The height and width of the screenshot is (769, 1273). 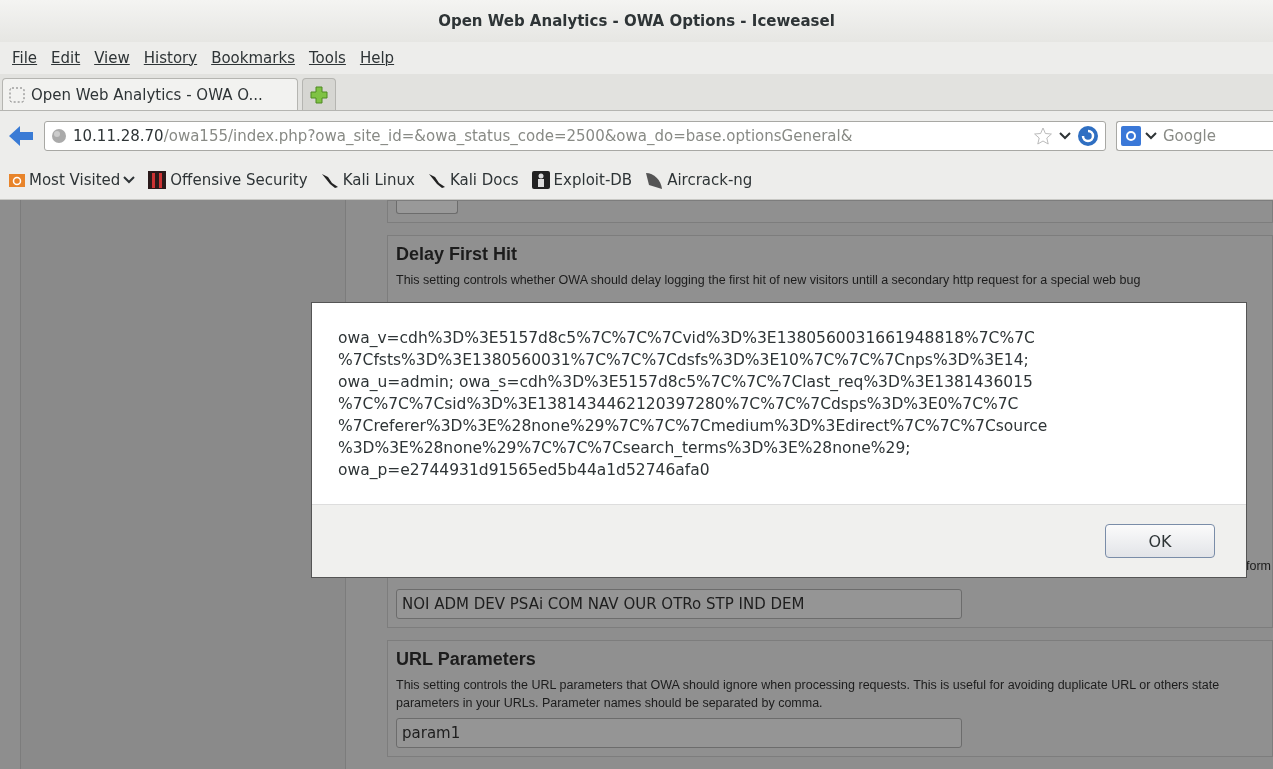 I want to click on search-field: Google, so click(x=1194, y=136).